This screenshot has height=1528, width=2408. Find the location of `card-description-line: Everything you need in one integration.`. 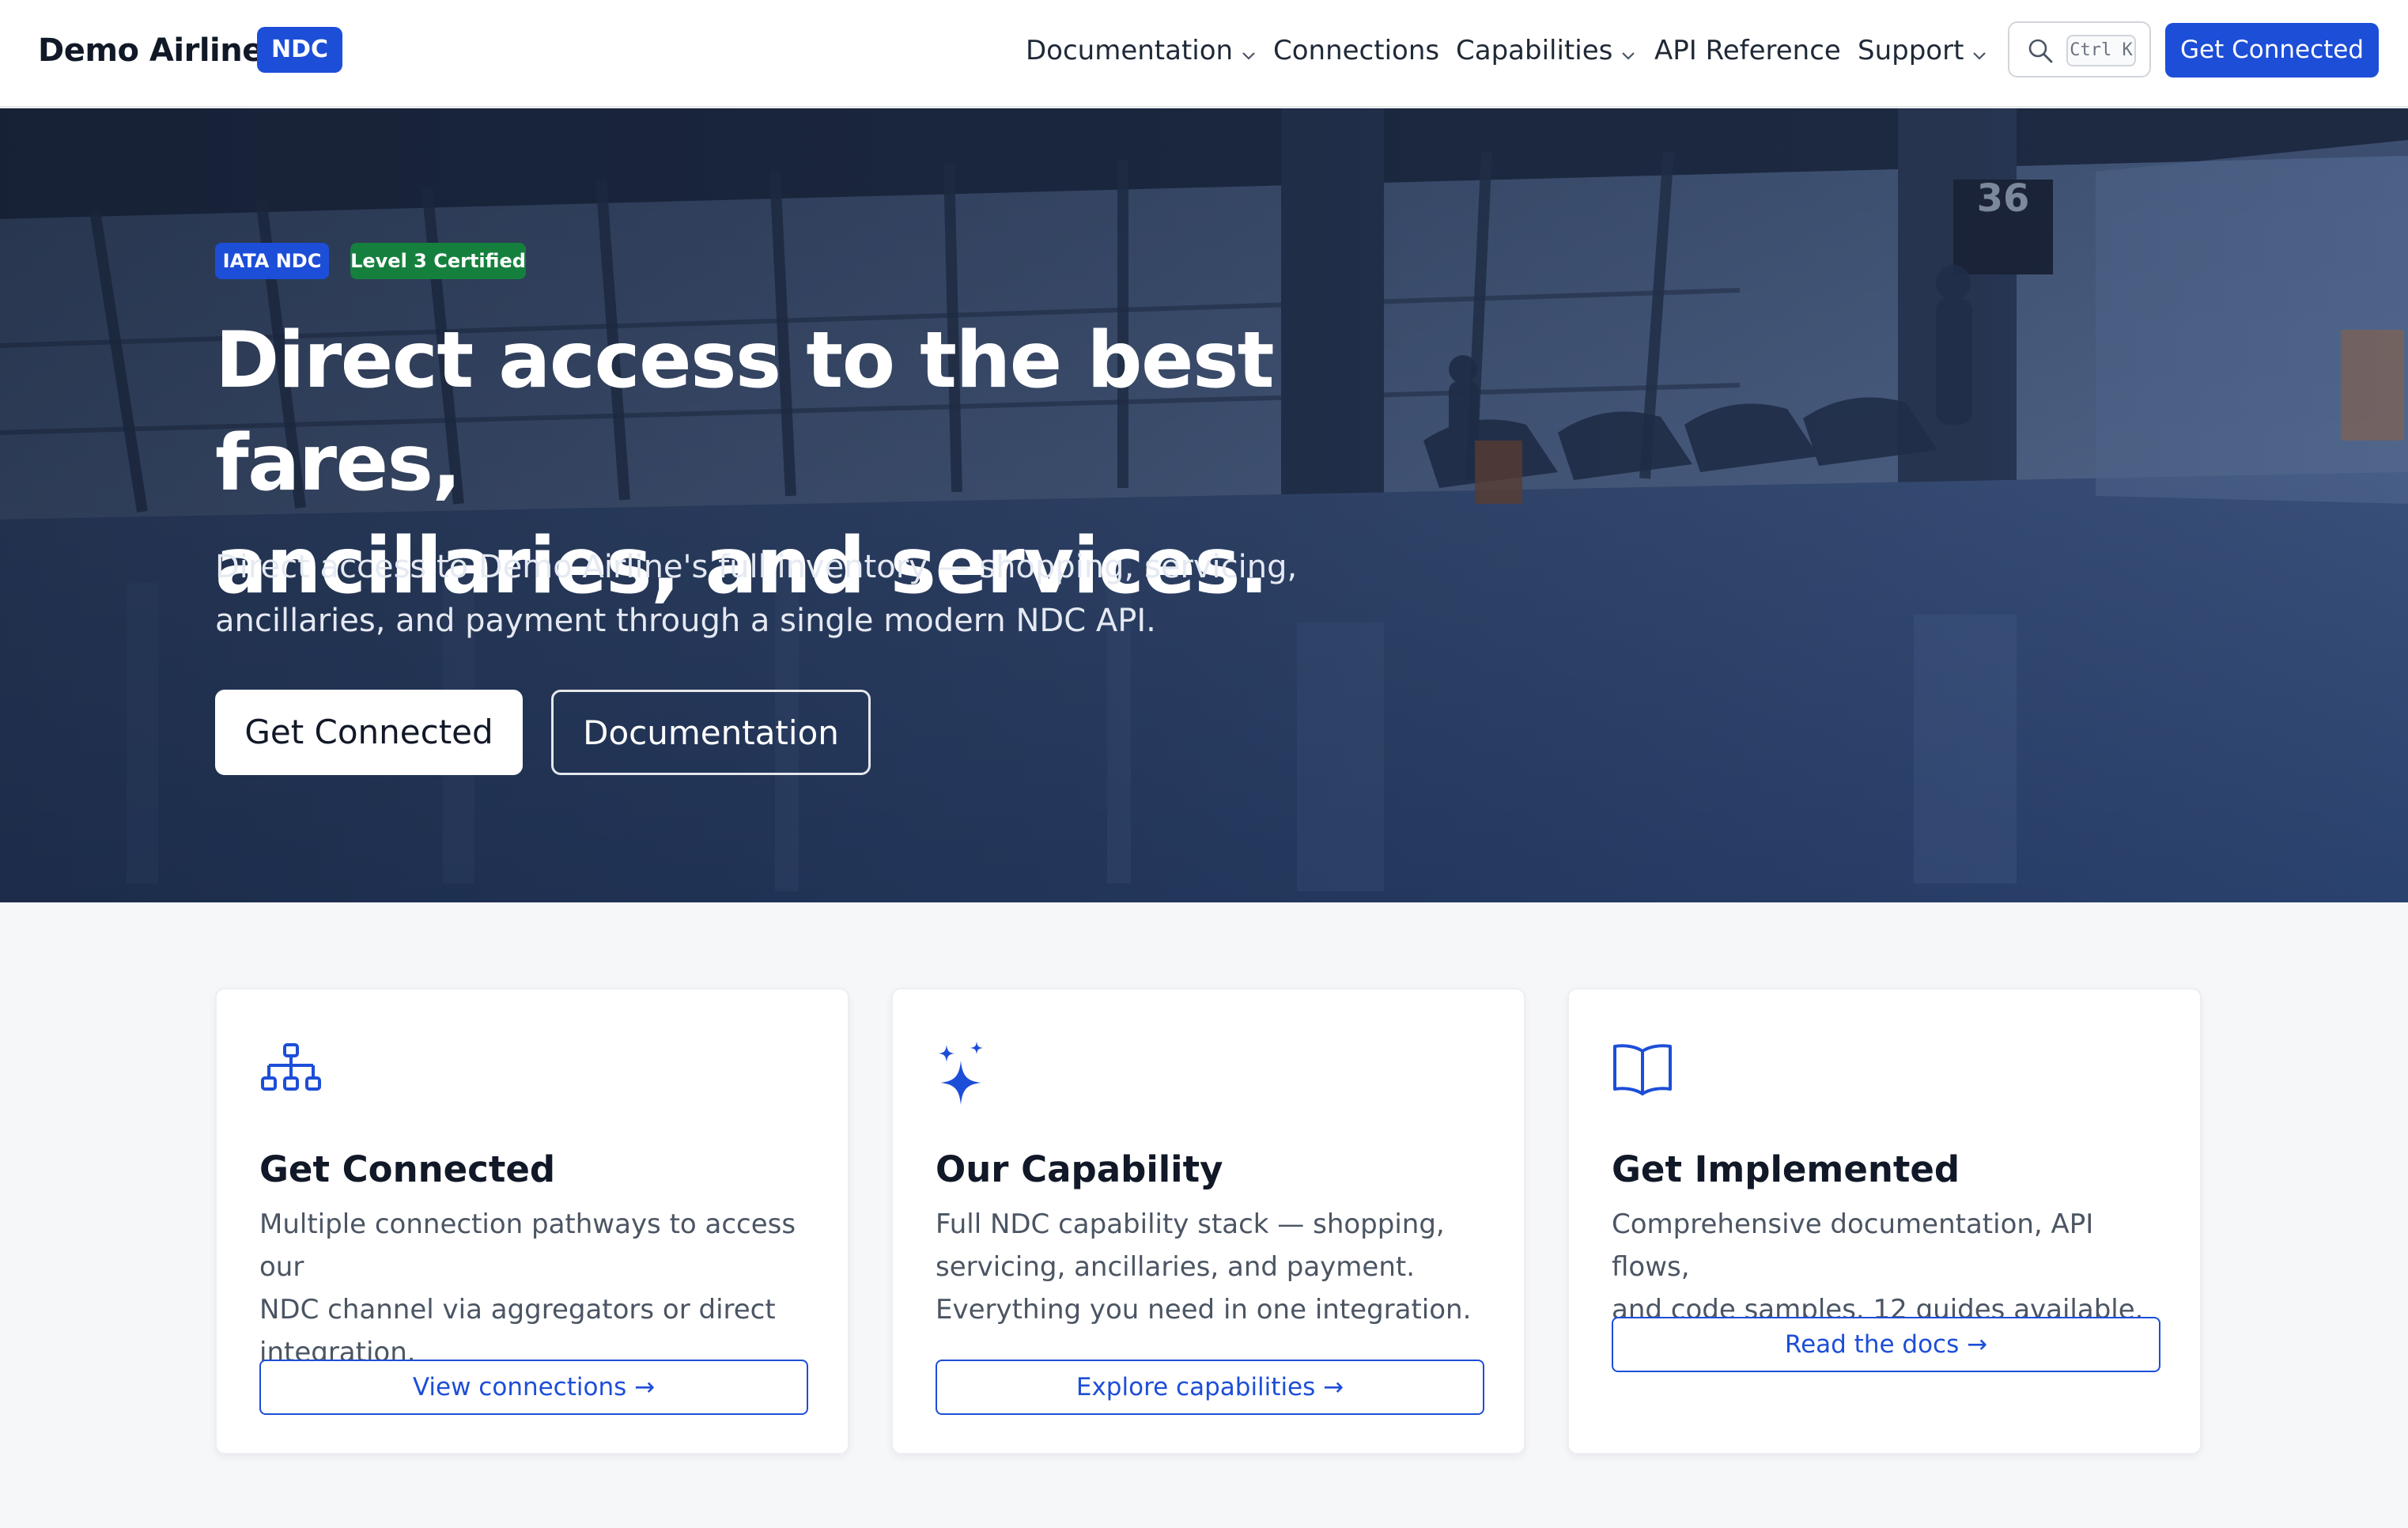

card-description-line: Everything you need in one integration. is located at coordinates (1204, 1310).